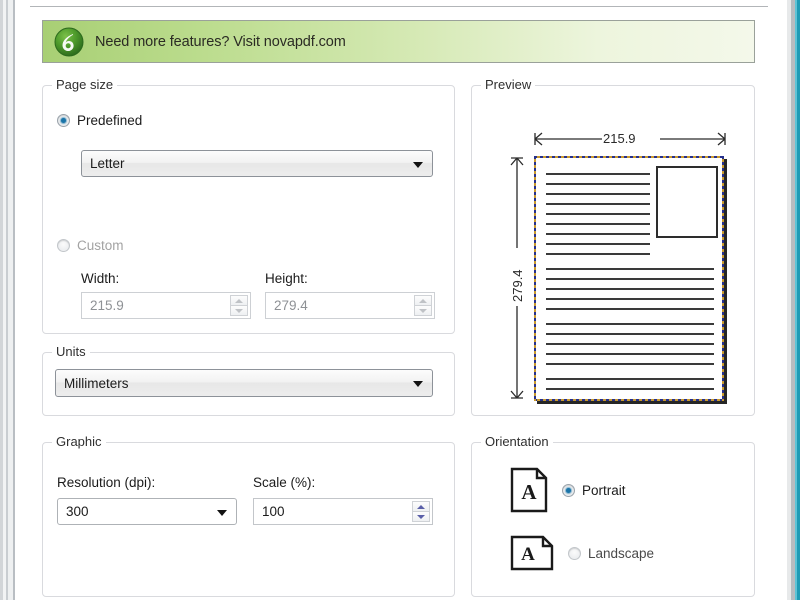 Image resolution: width=800 pixels, height=600 pixels. I want to click on portrait-label: Portrait, so click(604, 490).